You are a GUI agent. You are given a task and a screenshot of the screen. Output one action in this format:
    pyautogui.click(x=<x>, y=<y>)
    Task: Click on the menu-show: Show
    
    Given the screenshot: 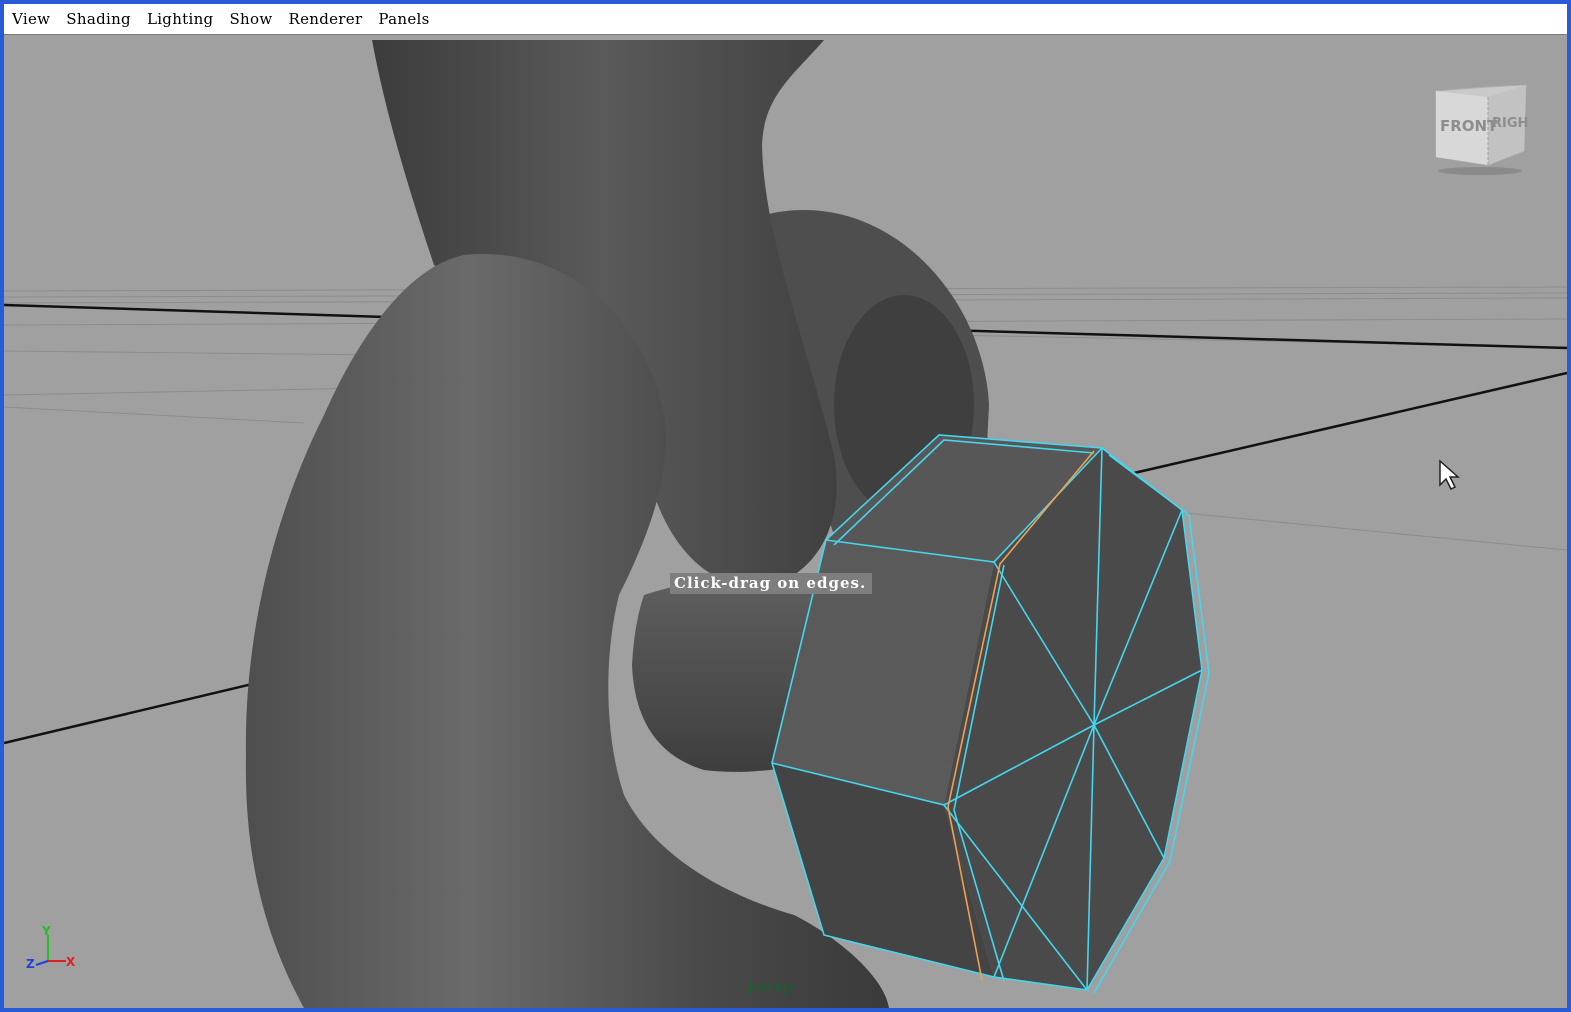 What is the action you would take?
    pyautogui.click(x=250, y=19)
    